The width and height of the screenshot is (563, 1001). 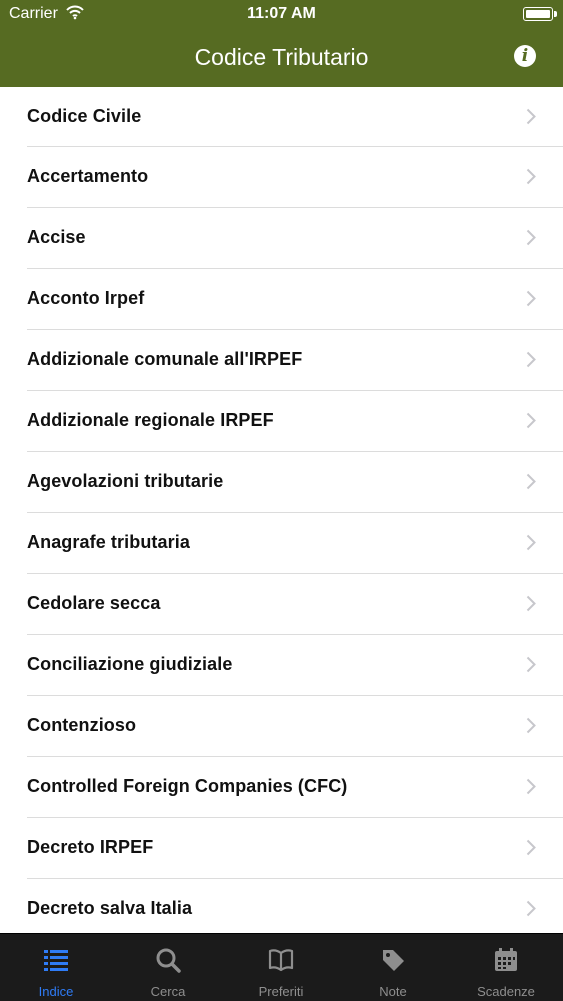 I want to click on list-item: Addizionale comunale all'IRPEF, so click(x=295, y=360).